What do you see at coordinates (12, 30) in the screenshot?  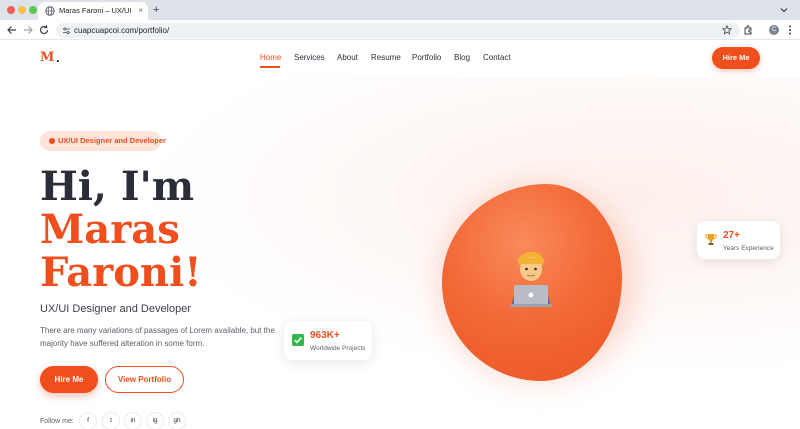 I see `back-arrow-icon` at bounding box center [12, 30].